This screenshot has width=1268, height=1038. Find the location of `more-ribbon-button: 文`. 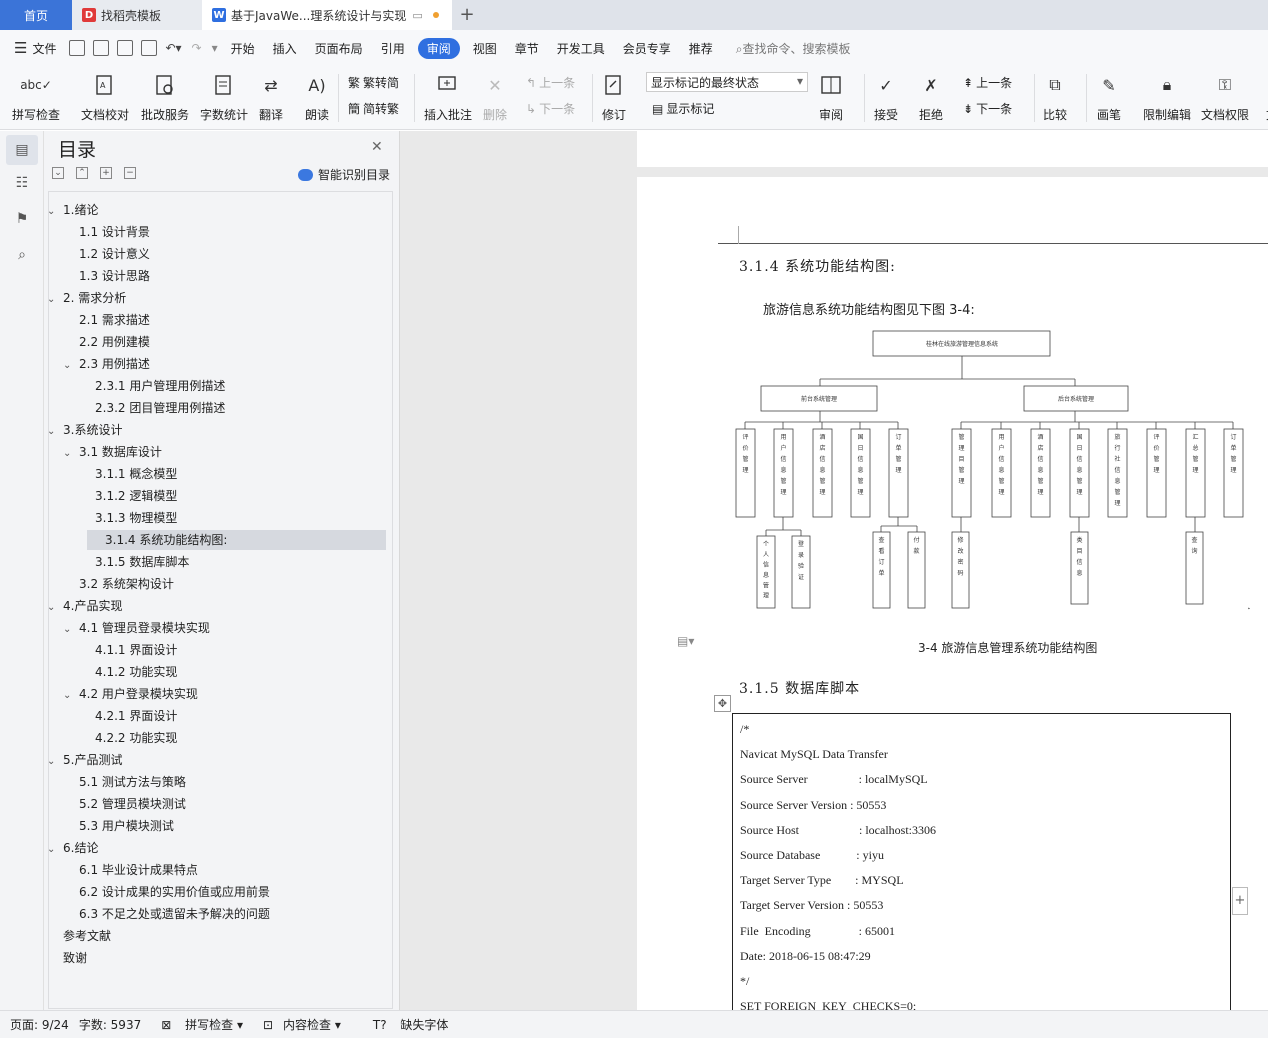

more-ribbon-button: 文 is located at coordinates (1263, 97).